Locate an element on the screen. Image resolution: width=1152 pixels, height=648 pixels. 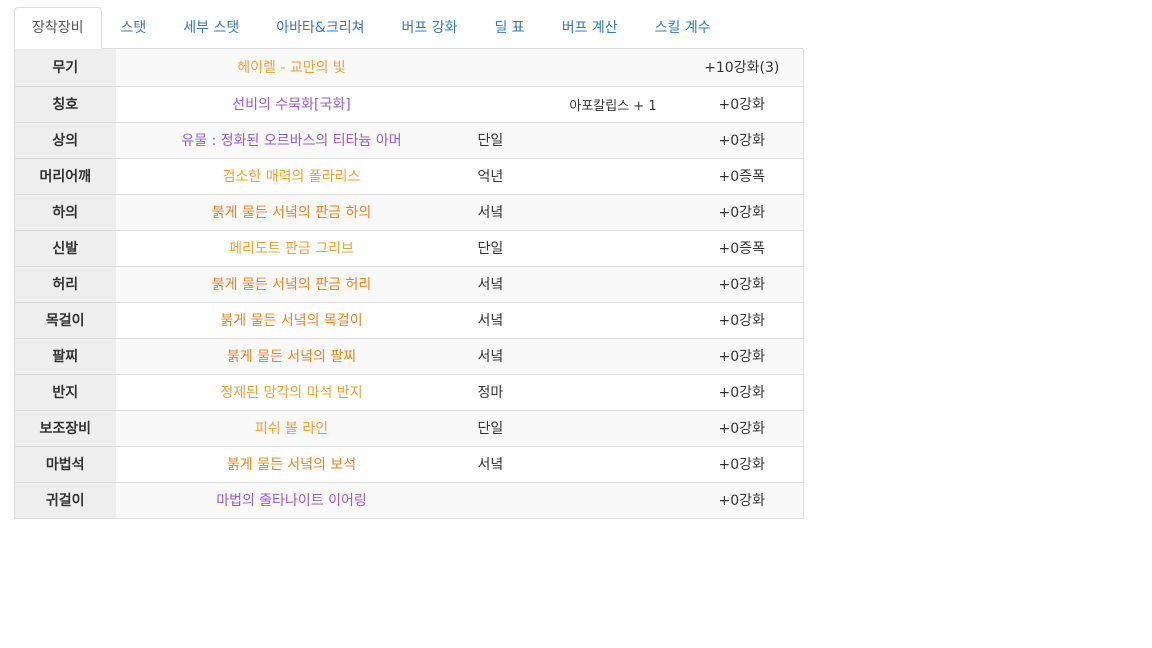
tab-detail-stats: 세부 스탯 is located at coordinates (211, 27).